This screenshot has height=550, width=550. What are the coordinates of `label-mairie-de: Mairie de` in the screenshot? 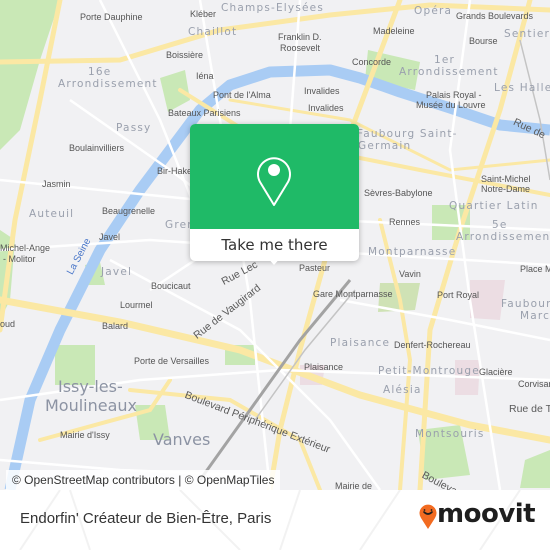 It's located at (354, 486).